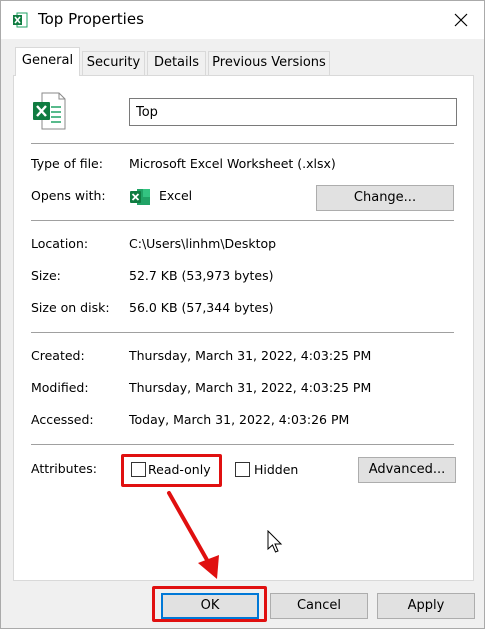 Image resolution: width=485 pixels, height=629 pixels. Describe the element at coordinates (140, 197) in the screenshot. I see `excel-app-icon` at that location.